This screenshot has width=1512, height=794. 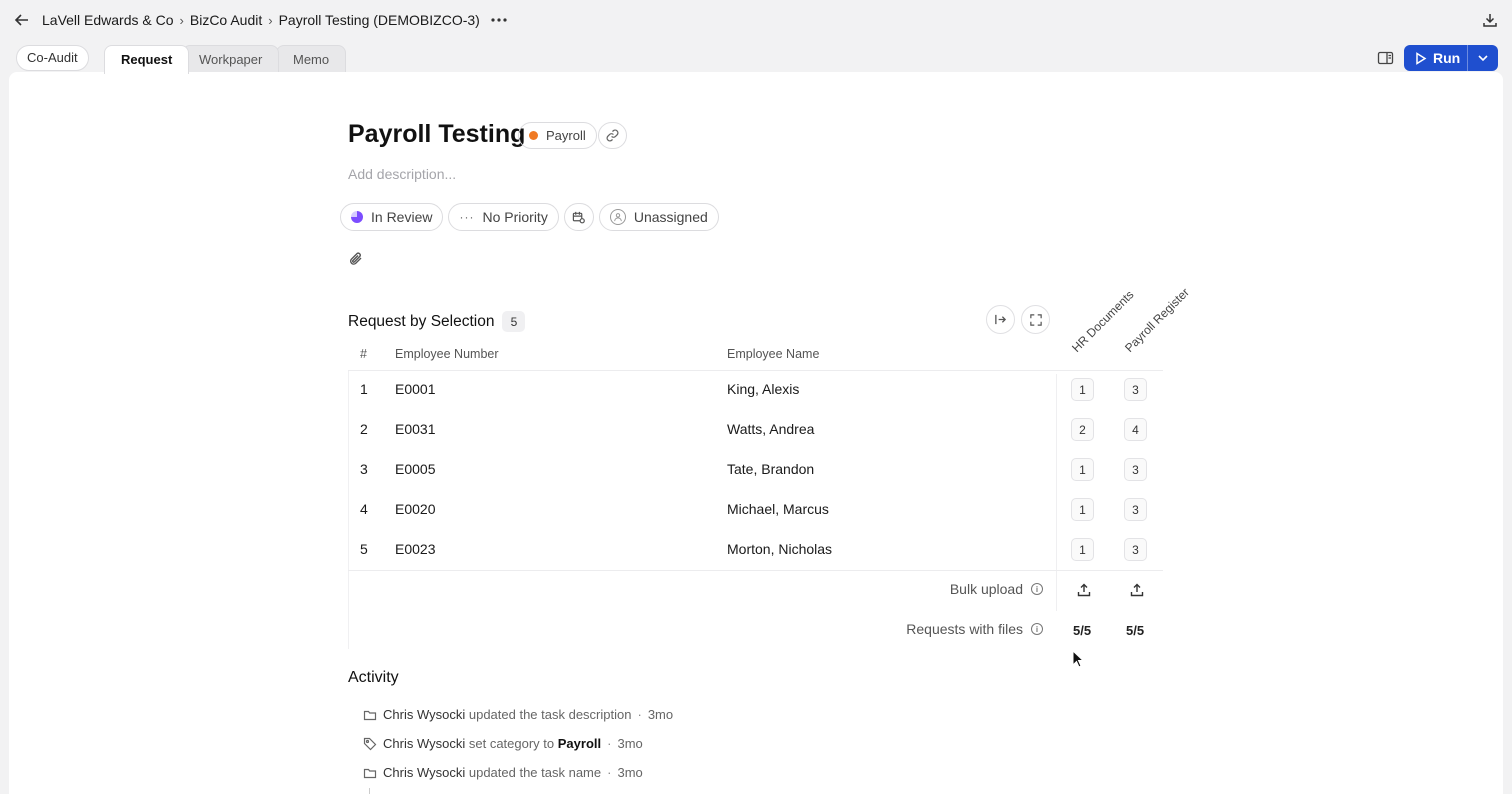 I want to click on employee-number: E0001, so click(x=415, y=389).